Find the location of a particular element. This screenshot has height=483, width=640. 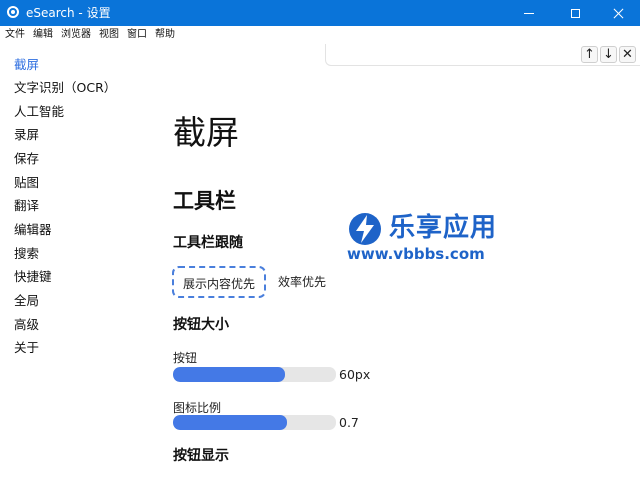

find-bar: ↑ ↓ ✕ is located at coordinates (482, 55).